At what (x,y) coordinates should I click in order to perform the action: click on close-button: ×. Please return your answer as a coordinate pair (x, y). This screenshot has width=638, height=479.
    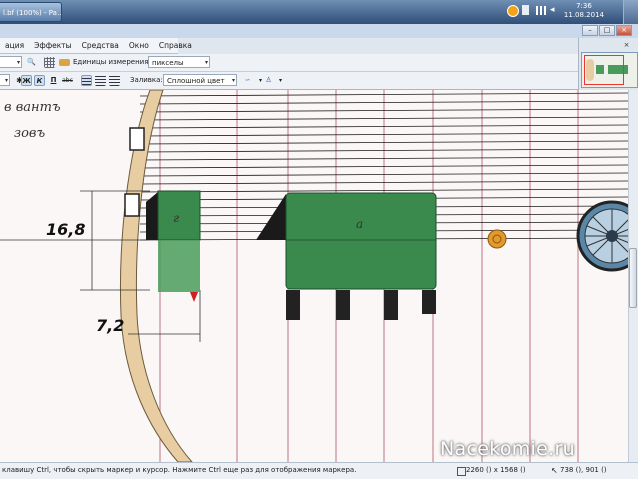
    Looking at the image, I should click on (624, 30).